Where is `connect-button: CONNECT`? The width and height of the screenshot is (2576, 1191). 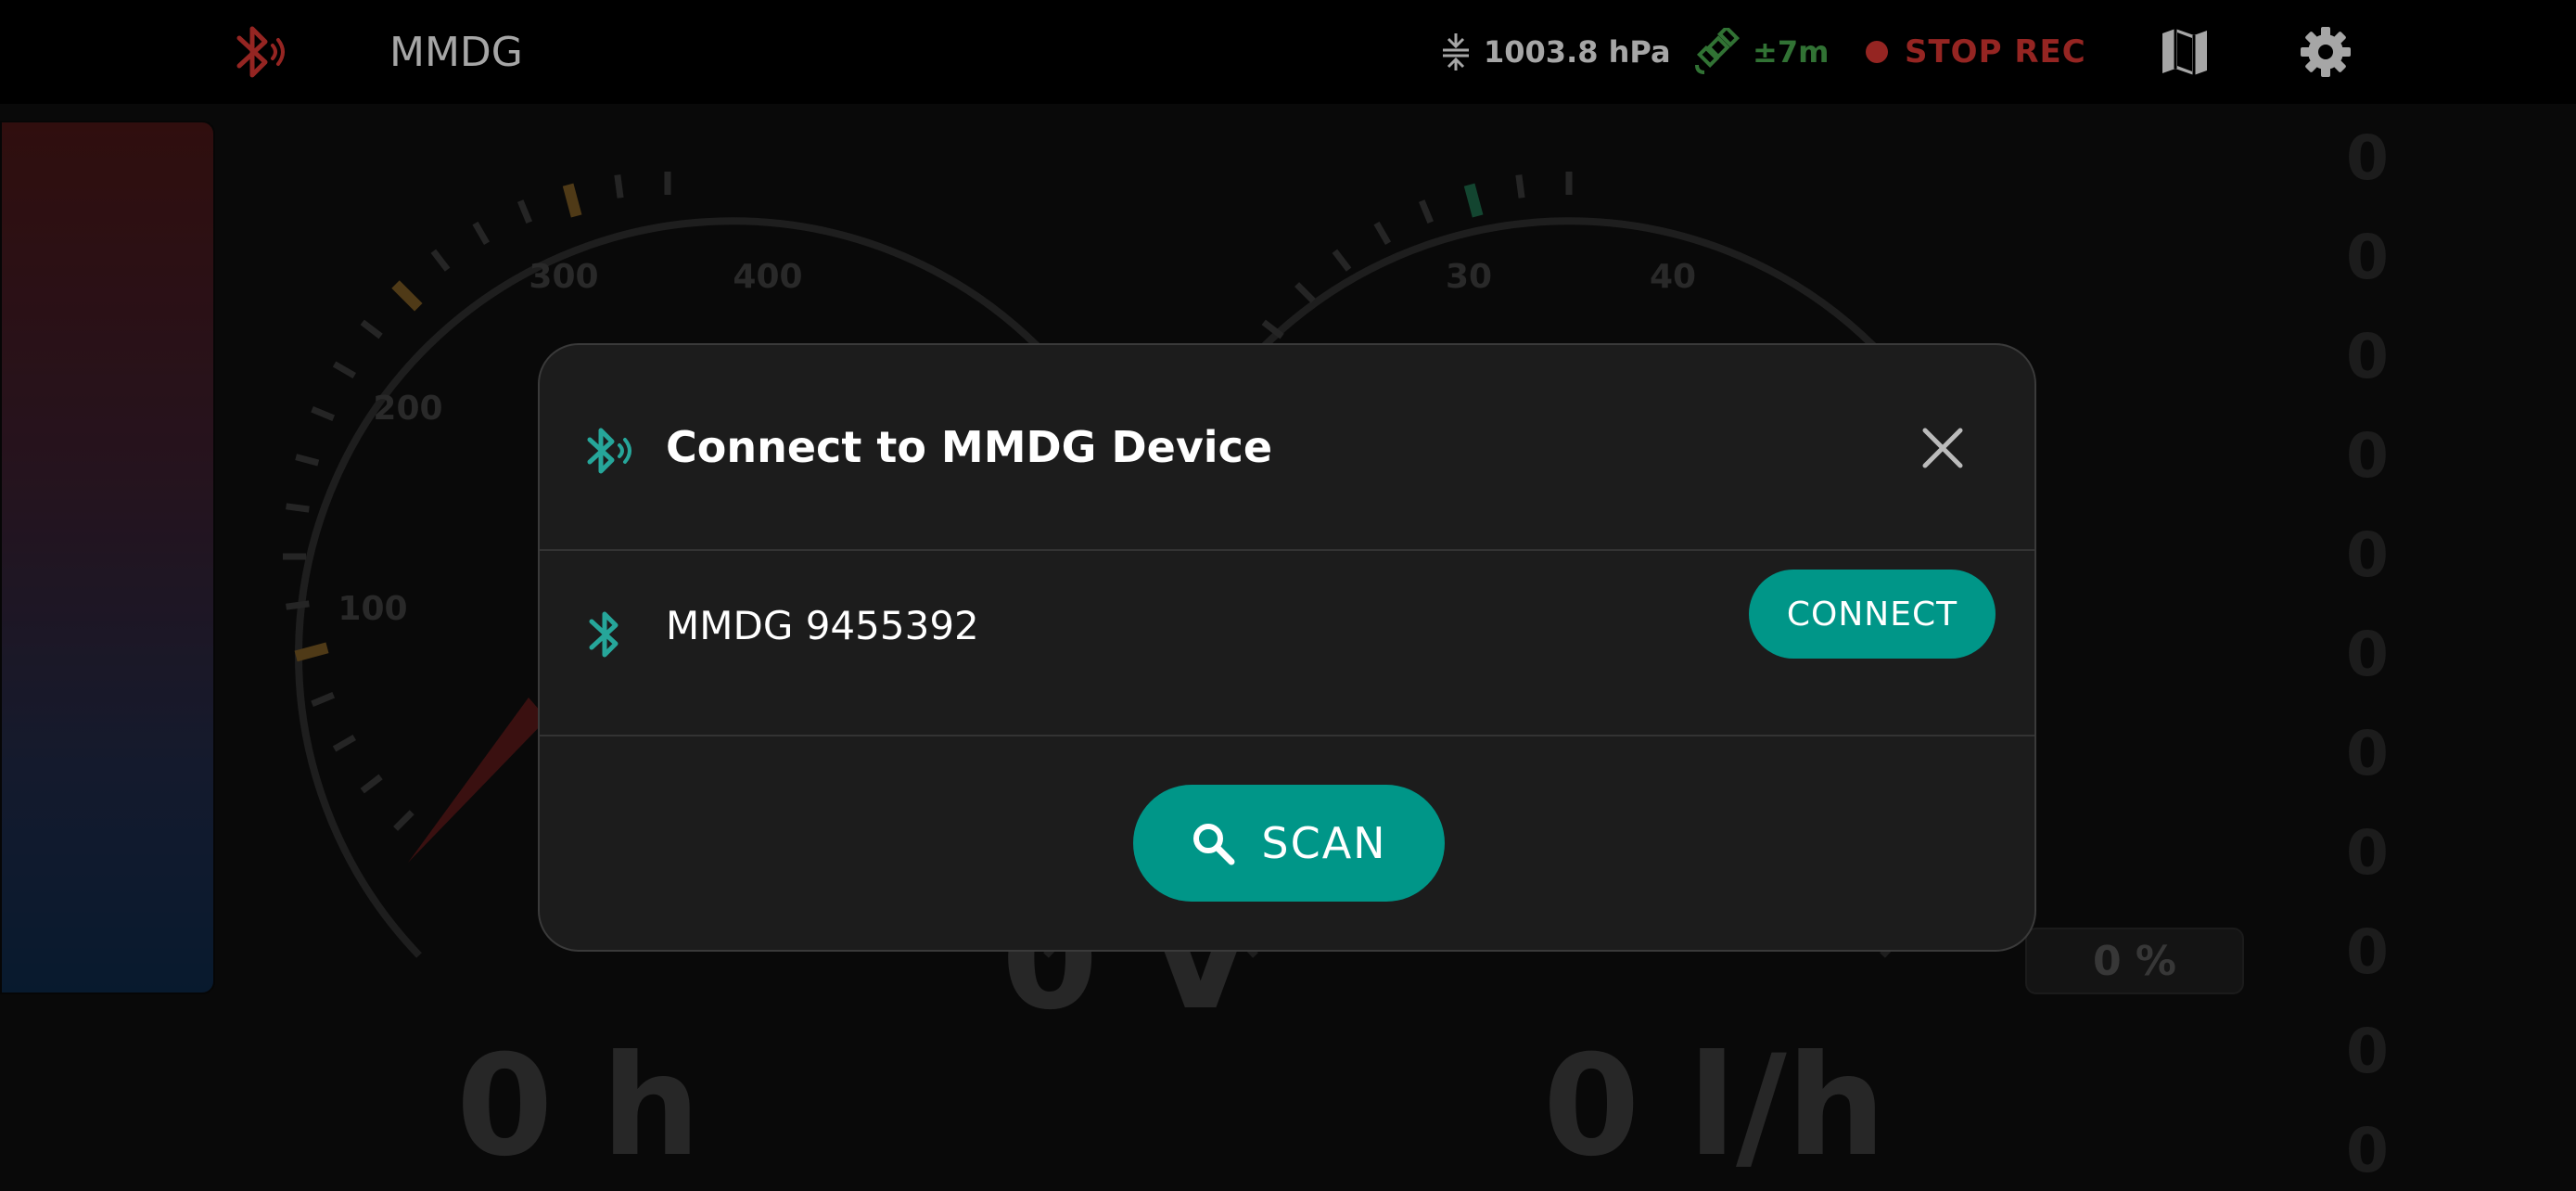
connect-button: CONNECT is located at coordinates (1873, 614).